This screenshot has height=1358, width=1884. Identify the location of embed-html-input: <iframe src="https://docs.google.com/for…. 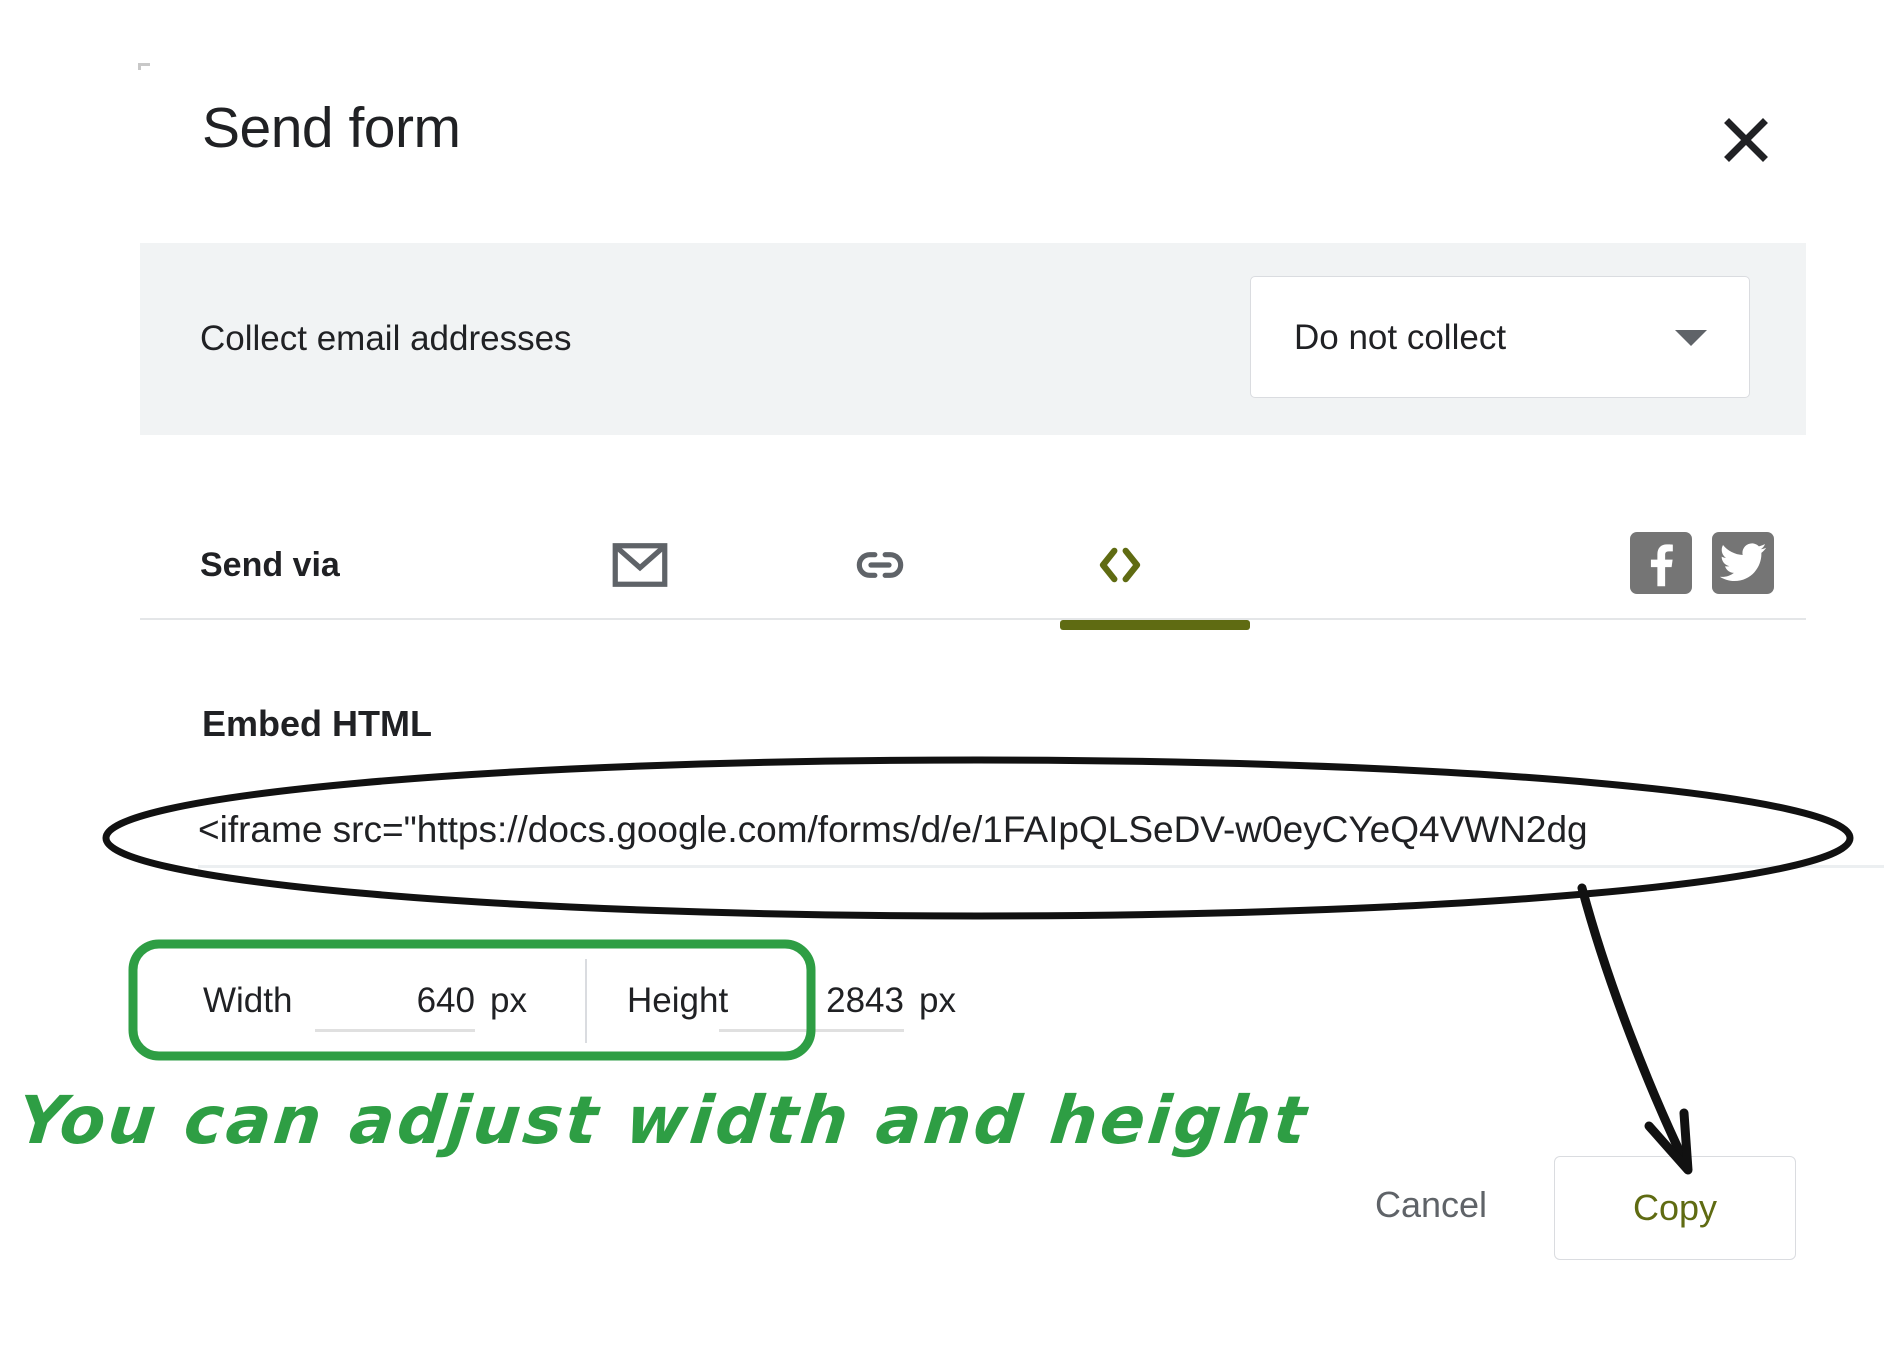
(1041, 832).